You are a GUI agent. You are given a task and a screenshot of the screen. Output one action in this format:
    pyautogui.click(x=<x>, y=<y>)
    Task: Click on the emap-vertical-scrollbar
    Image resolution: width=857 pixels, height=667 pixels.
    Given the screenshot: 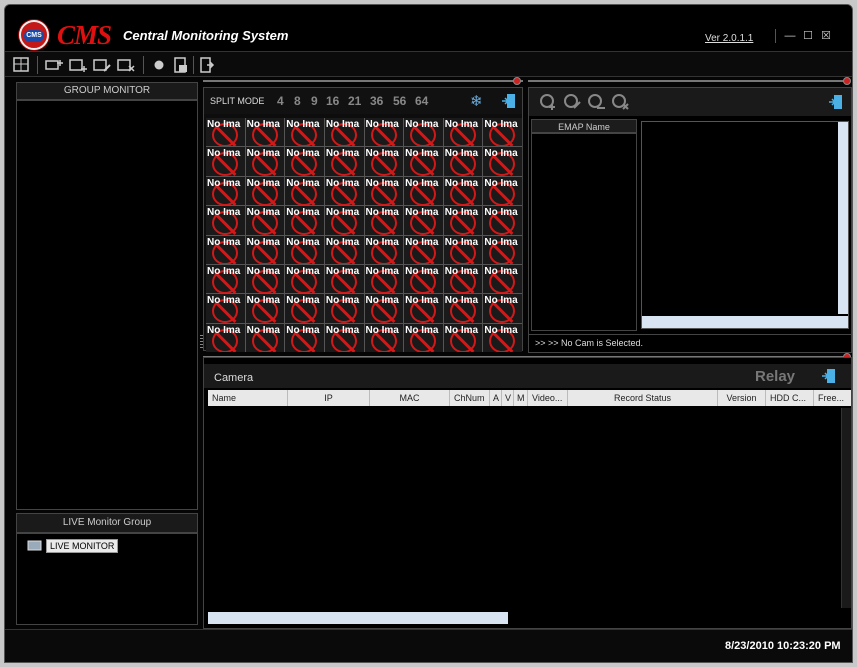 What is the action you would take?
    pyautogui.click(x=843, y=218)
    